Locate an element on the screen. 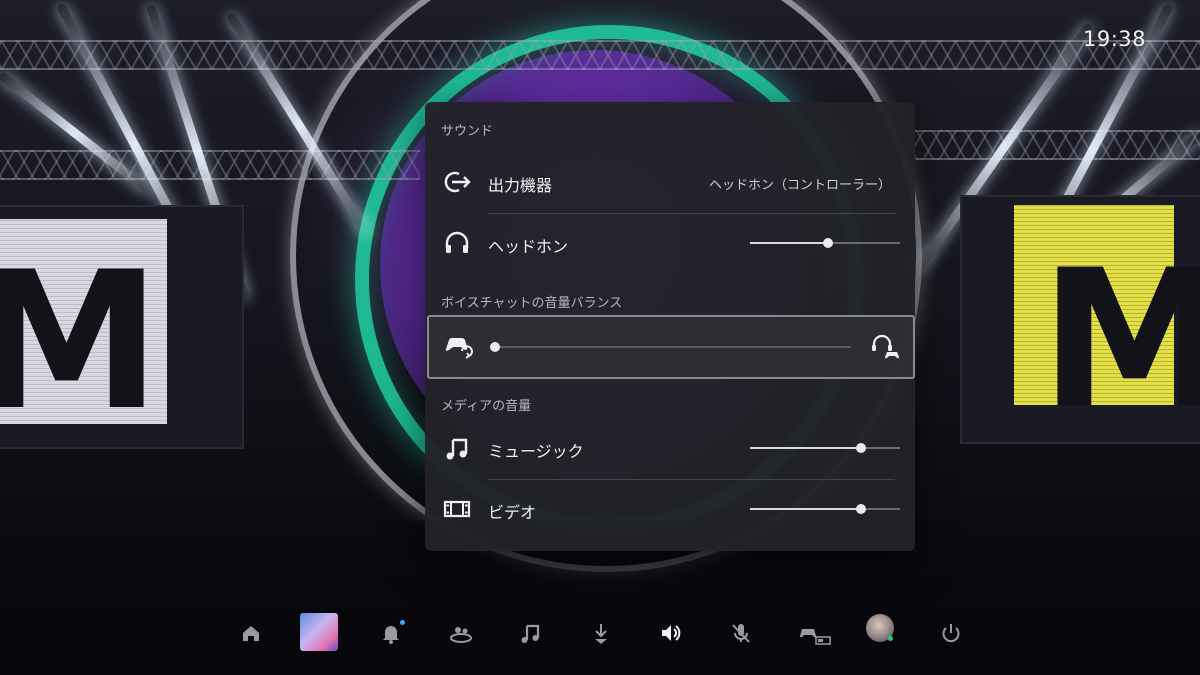 This screenshot has height=675, width=1200. video-volume-slider is located at coordinates (825, 509).